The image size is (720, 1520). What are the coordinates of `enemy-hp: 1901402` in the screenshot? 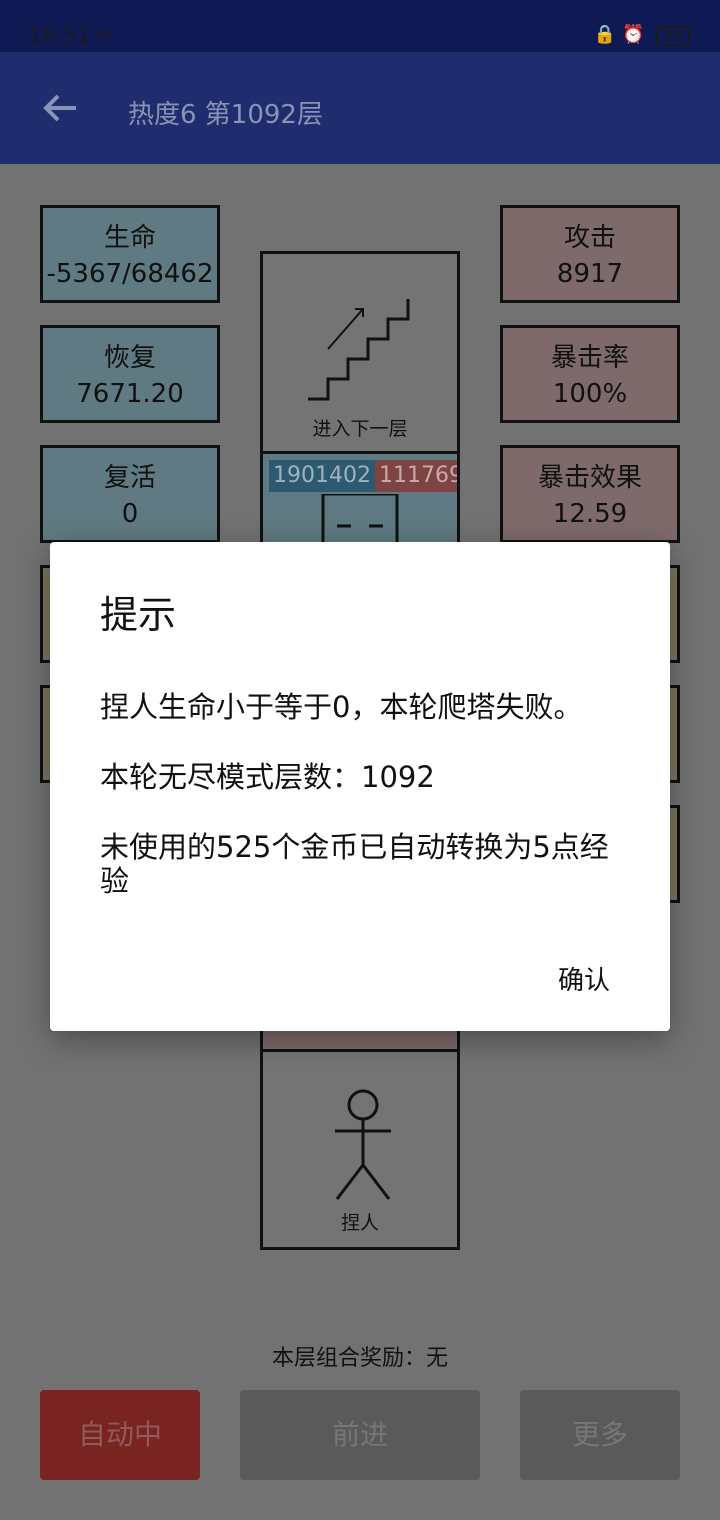 It's located at (322, 476).